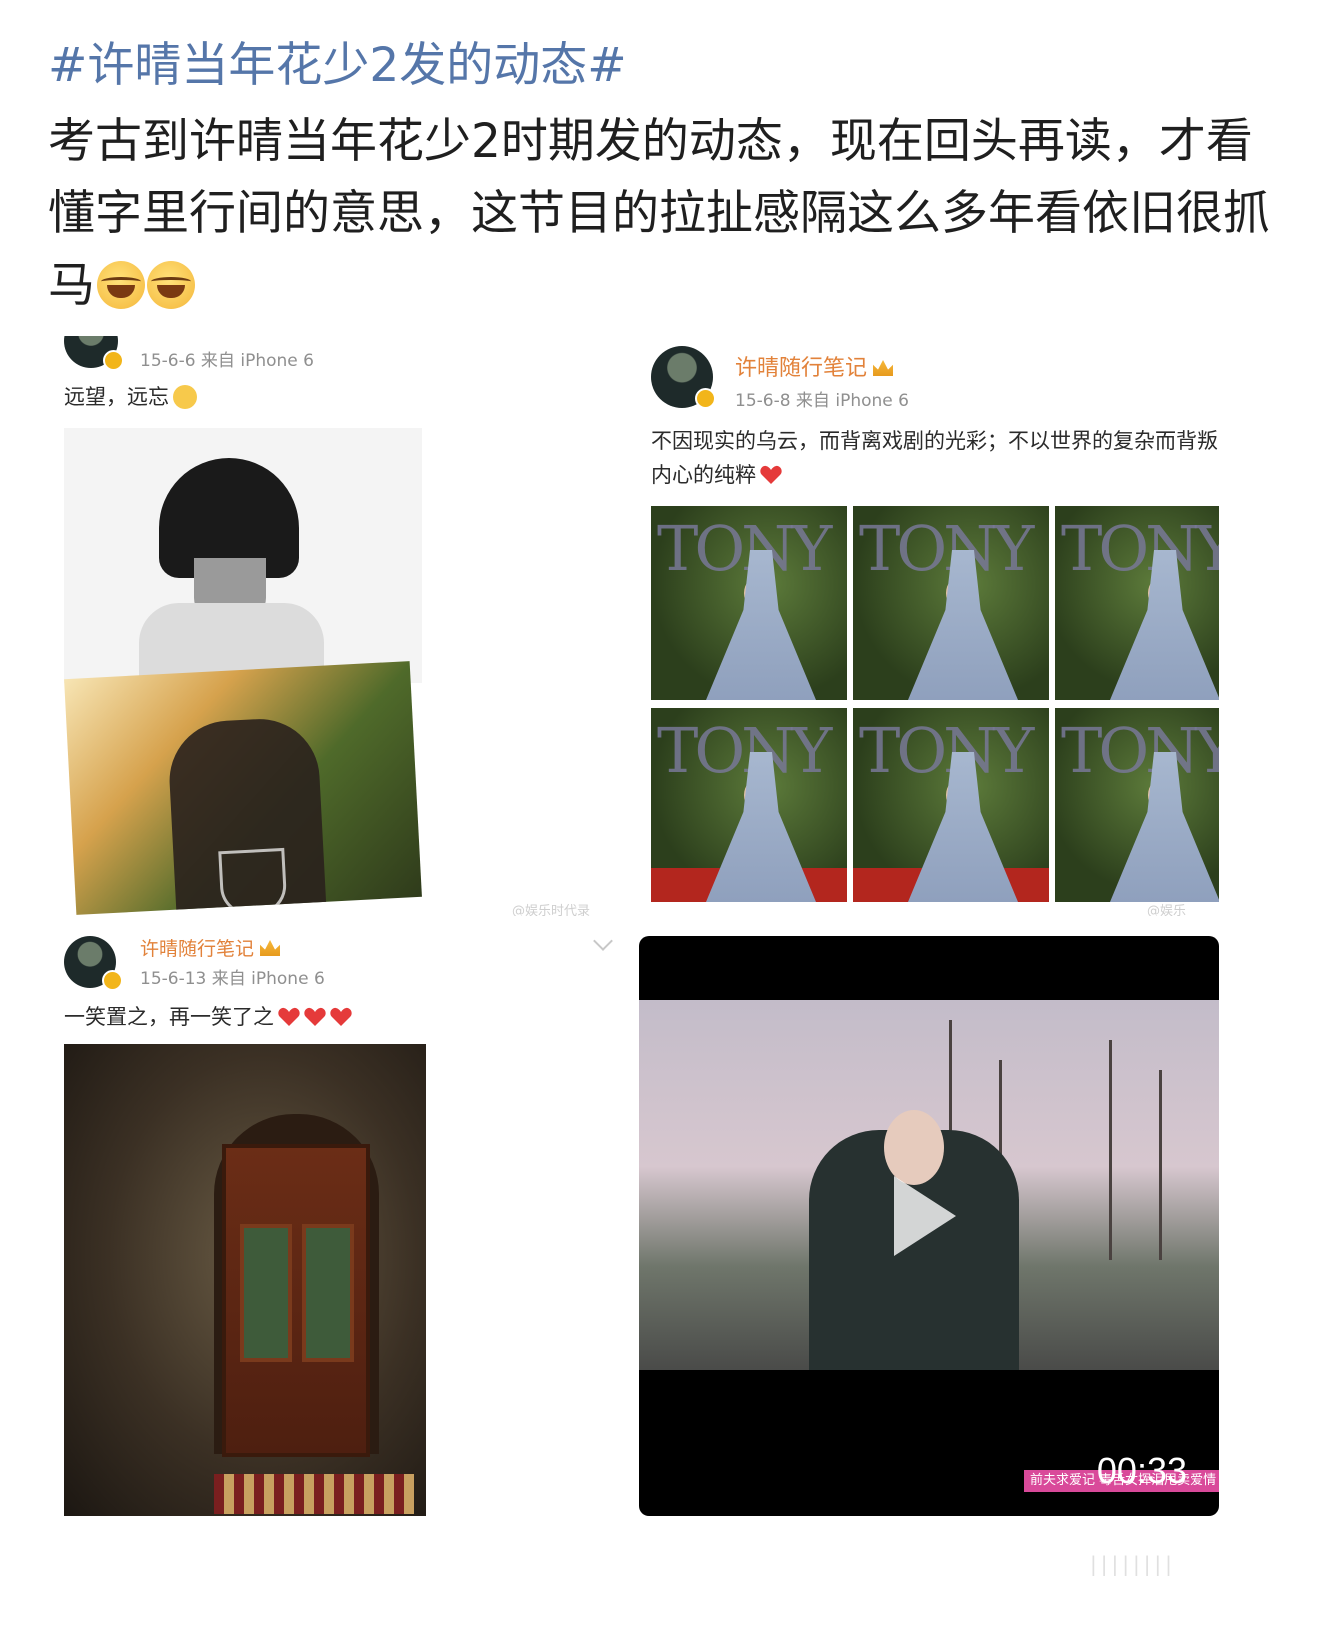  I want to click on watermark: @娱乐, so click(1167, 910).